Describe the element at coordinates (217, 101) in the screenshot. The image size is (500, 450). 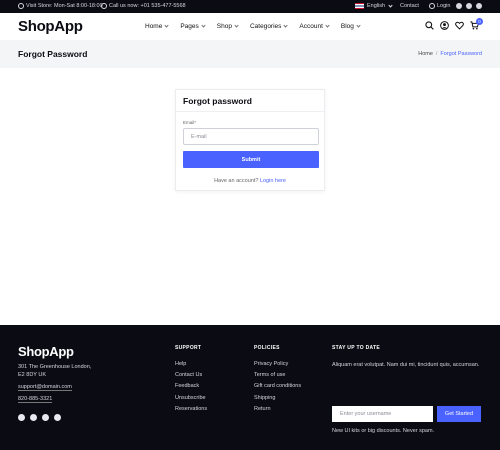
I see `form-heading: Forgot password` at that location.